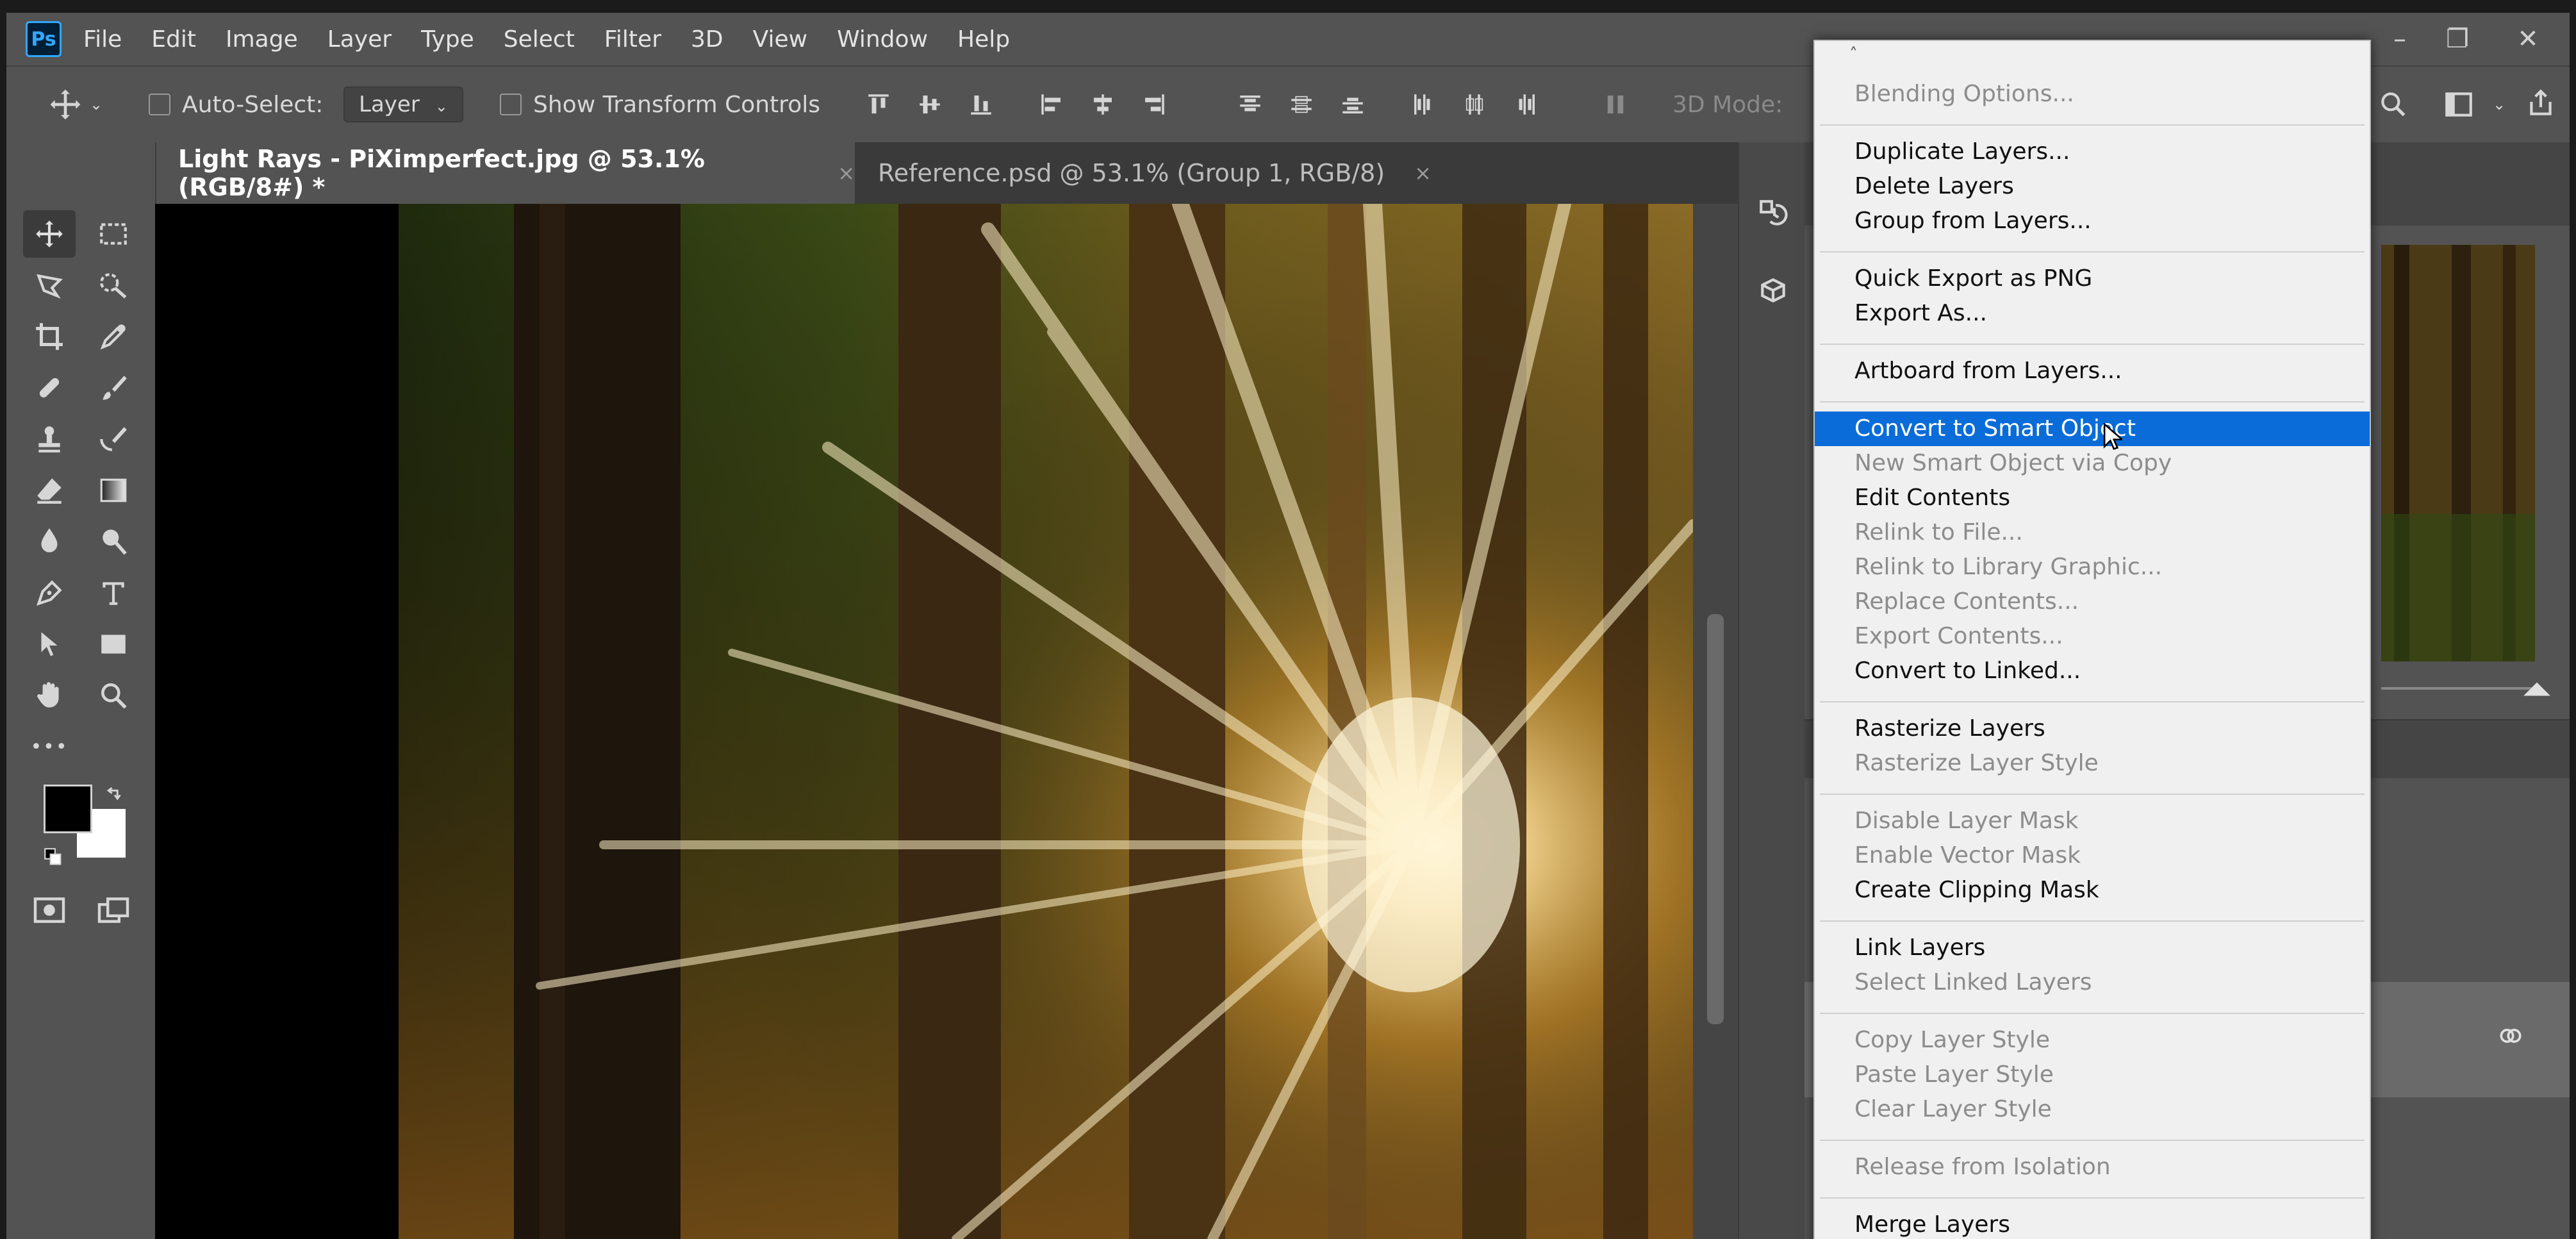 This screenshot has height=1239, width=2576. I want to click on menu-select: Select, so click(539, 40).